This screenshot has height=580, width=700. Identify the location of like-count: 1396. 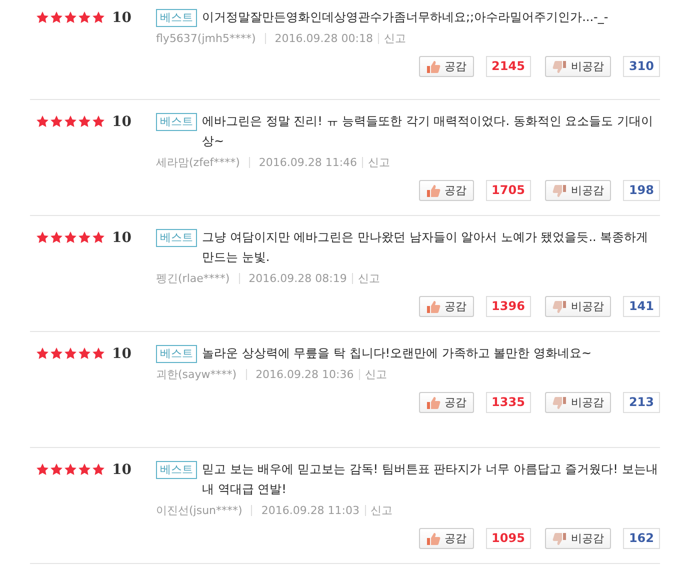
(508, 306).